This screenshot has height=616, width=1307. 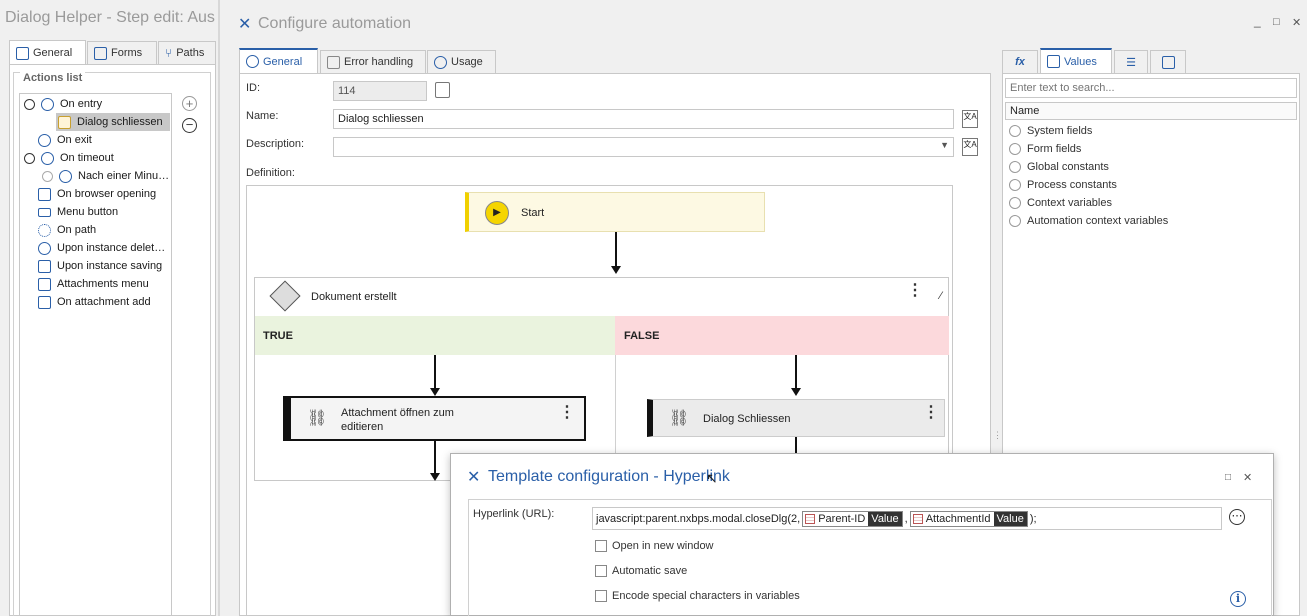 What do you see at coordinates (113, 122) in the screenshot?
I see `action-dialog-schliessen: Dialog schliessen` at bounding box center [113, 122].